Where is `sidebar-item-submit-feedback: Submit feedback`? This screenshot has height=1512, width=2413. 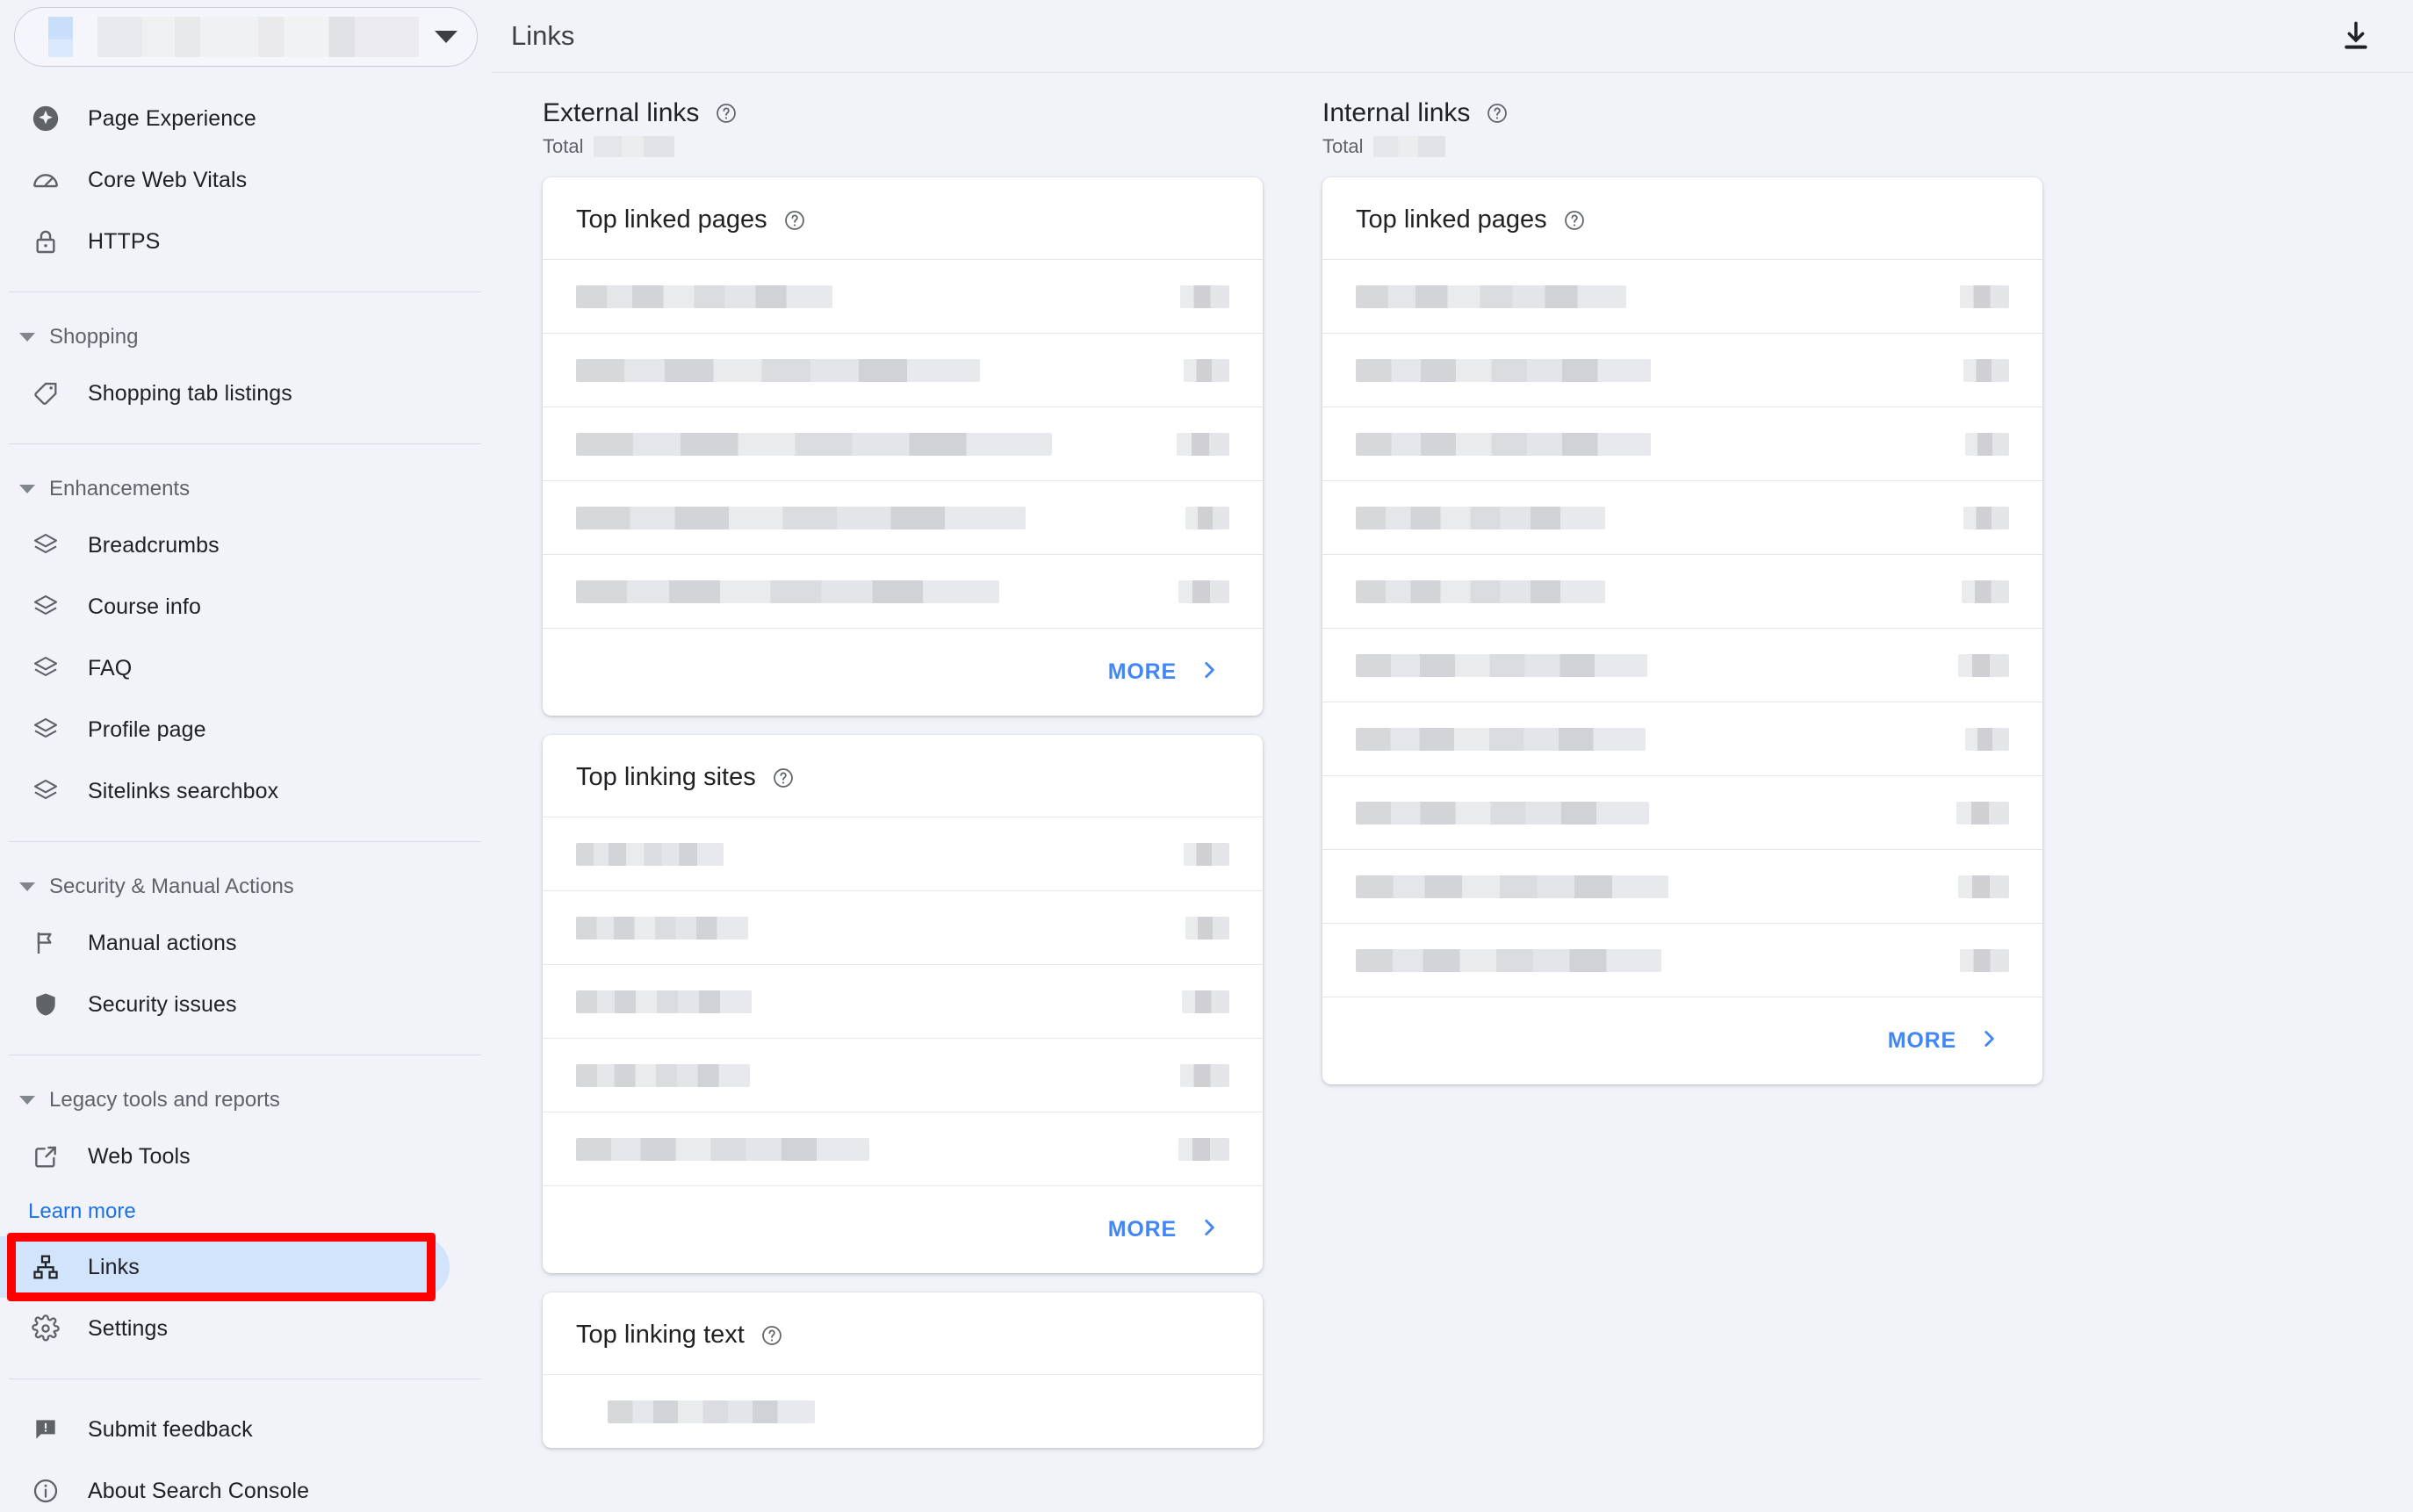 sidebar-item-submit-feedback: Submit feedback is located at coordinates (246, 1429).